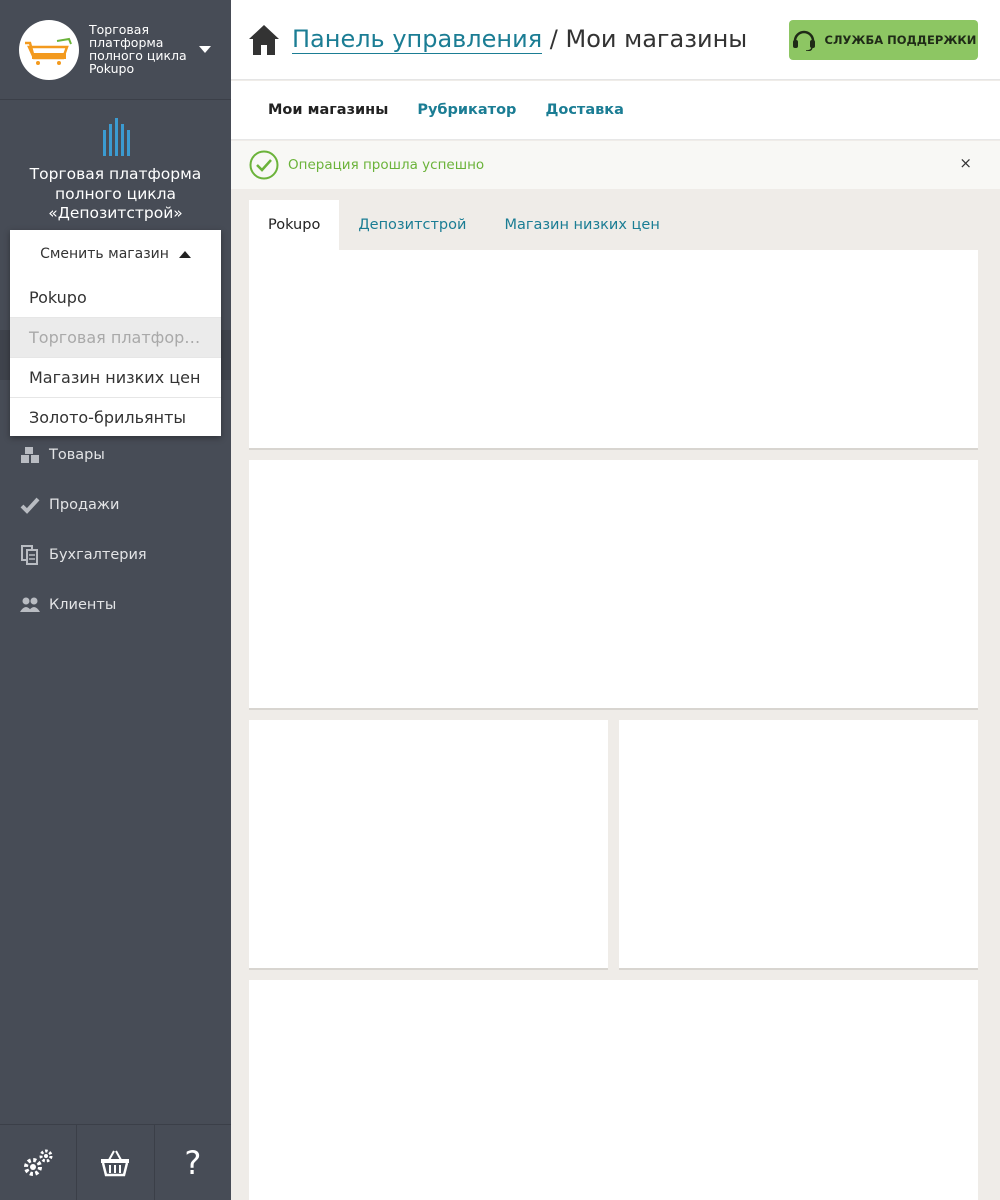 Image resolution: width=1000 pixels, height=1200 pixels. I want to click on store-tabs: Pokupo Депозитстрой Магазин низких цен, so click(464, 225).